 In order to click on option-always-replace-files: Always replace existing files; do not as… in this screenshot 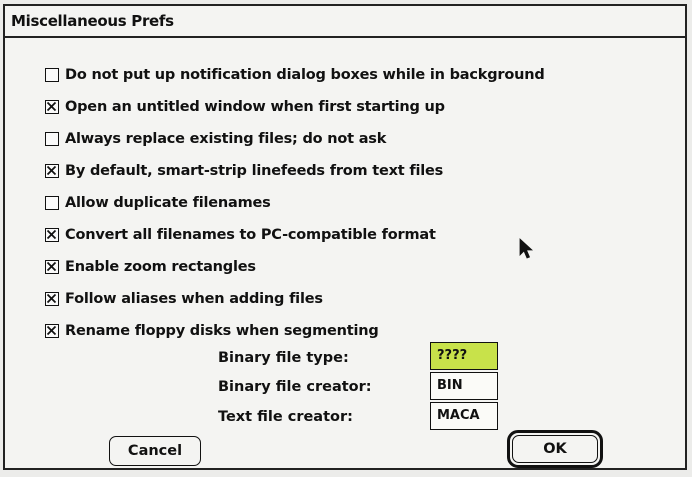, I will do `click(215, 139)`.